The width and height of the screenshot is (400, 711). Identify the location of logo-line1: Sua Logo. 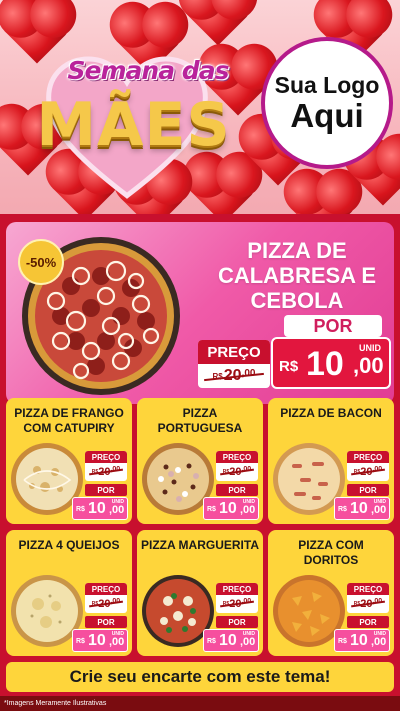
(327, 85).